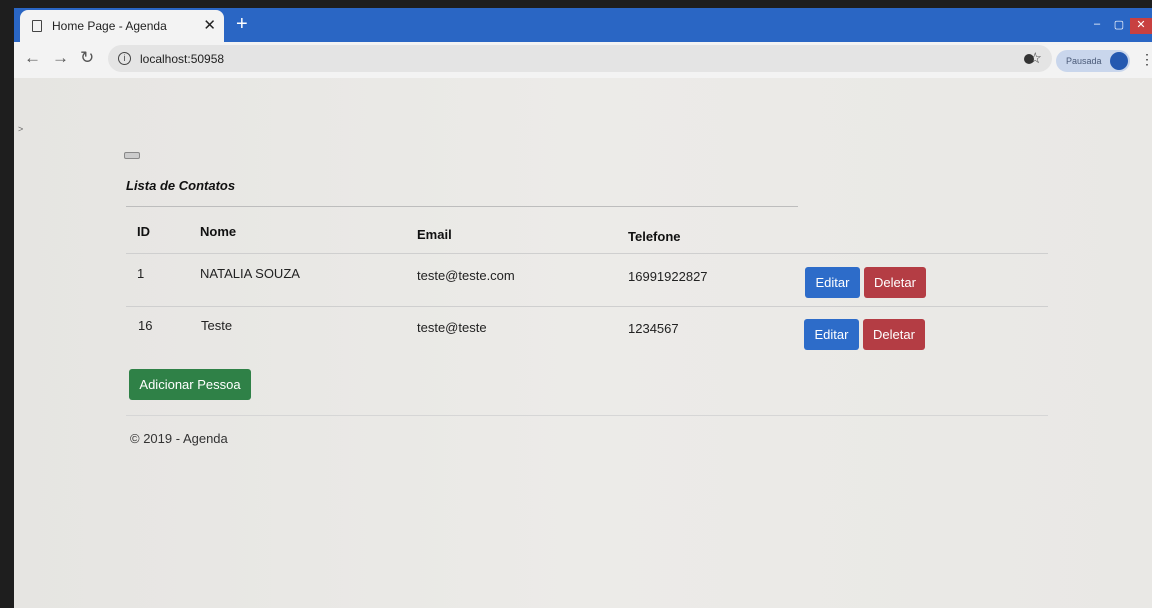 Image resolution: width=1152 pixels, height=608 pixels. I want to click on close-tab-icon: ✕, so click(209, 25).